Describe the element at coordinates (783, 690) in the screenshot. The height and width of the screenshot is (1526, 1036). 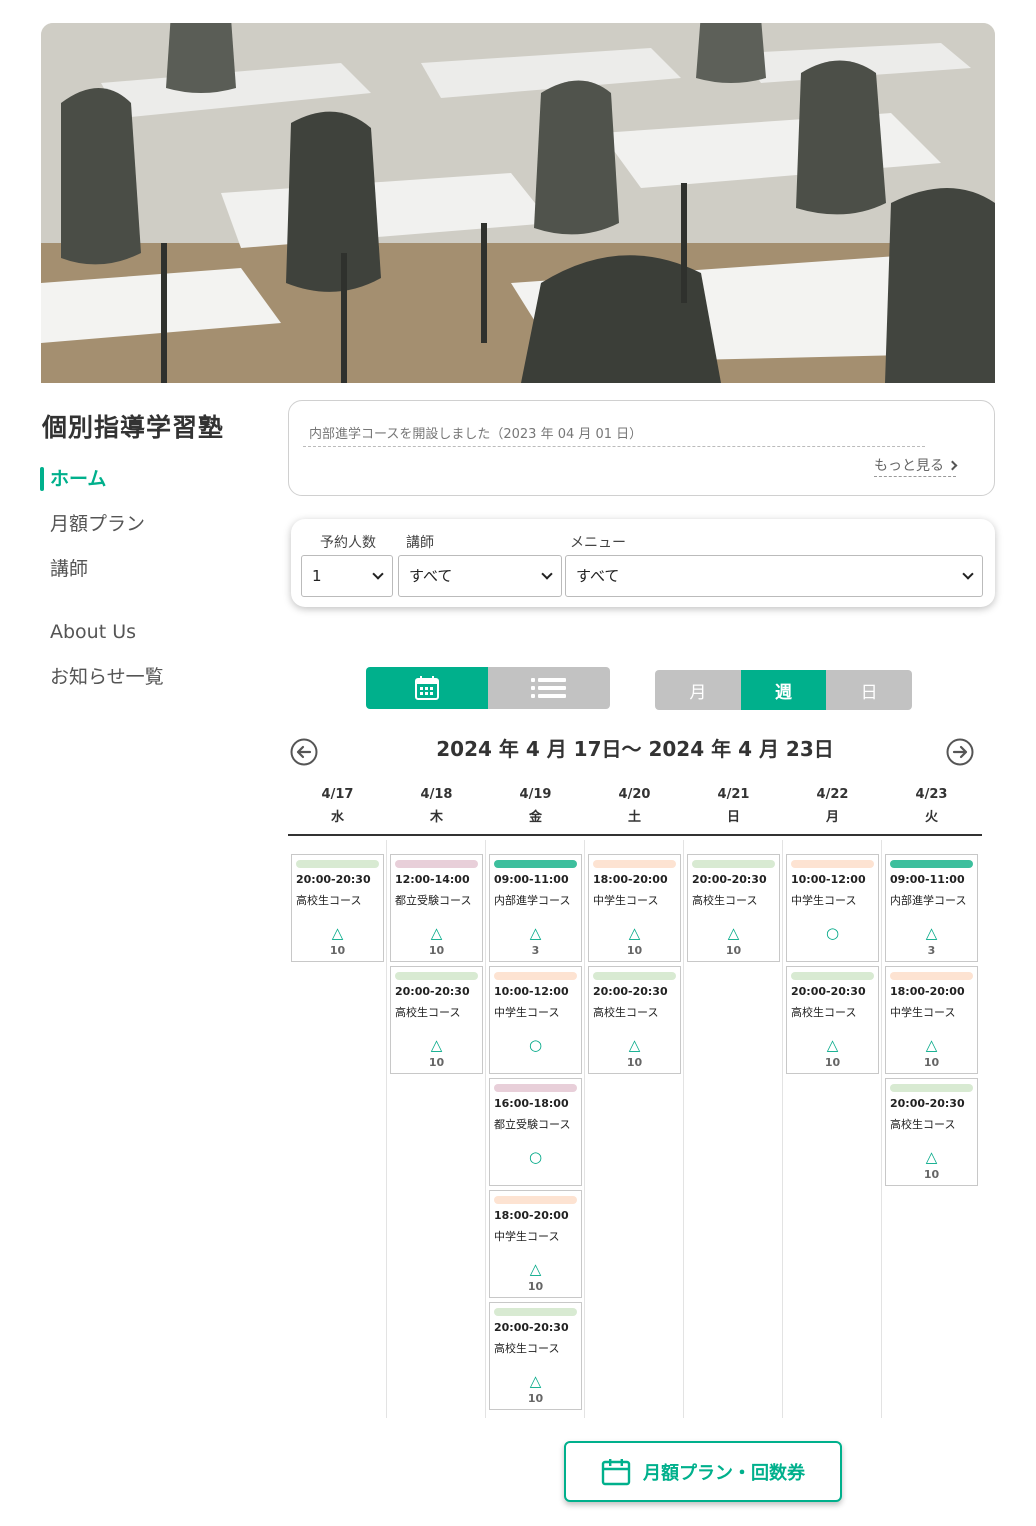
I see `period-week-button: 週` at that location.